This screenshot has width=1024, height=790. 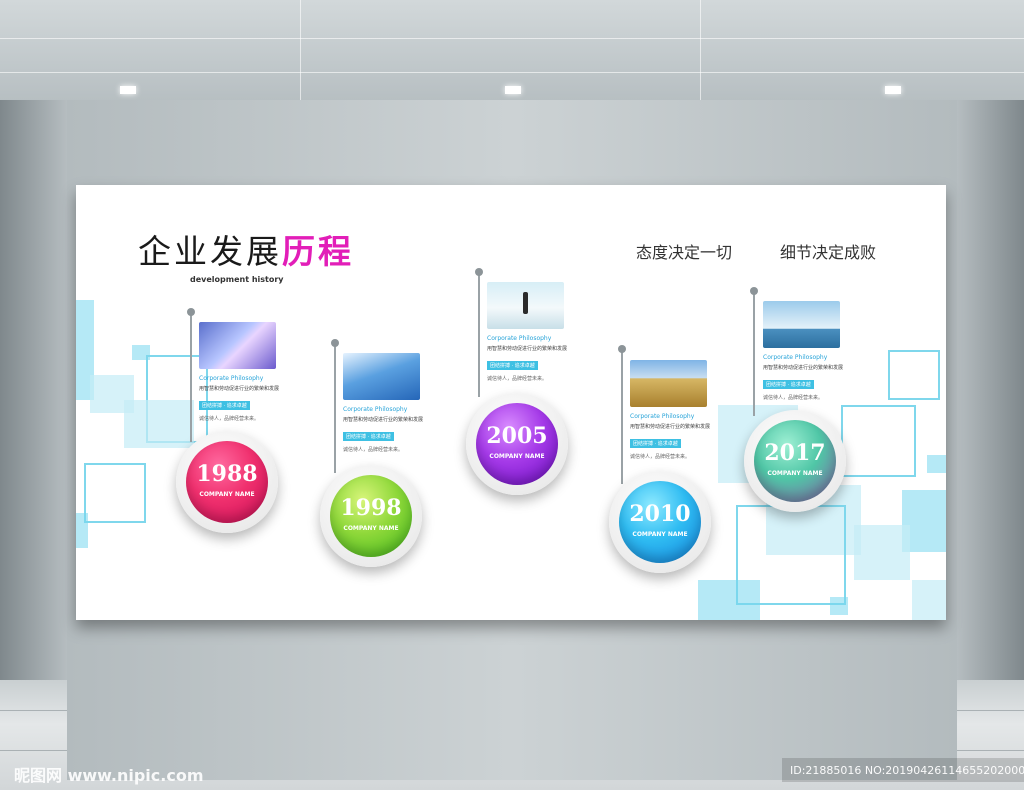 I want to click on year-badge-face: 2005 COMPANY NAME, so click(x=517, y=444).